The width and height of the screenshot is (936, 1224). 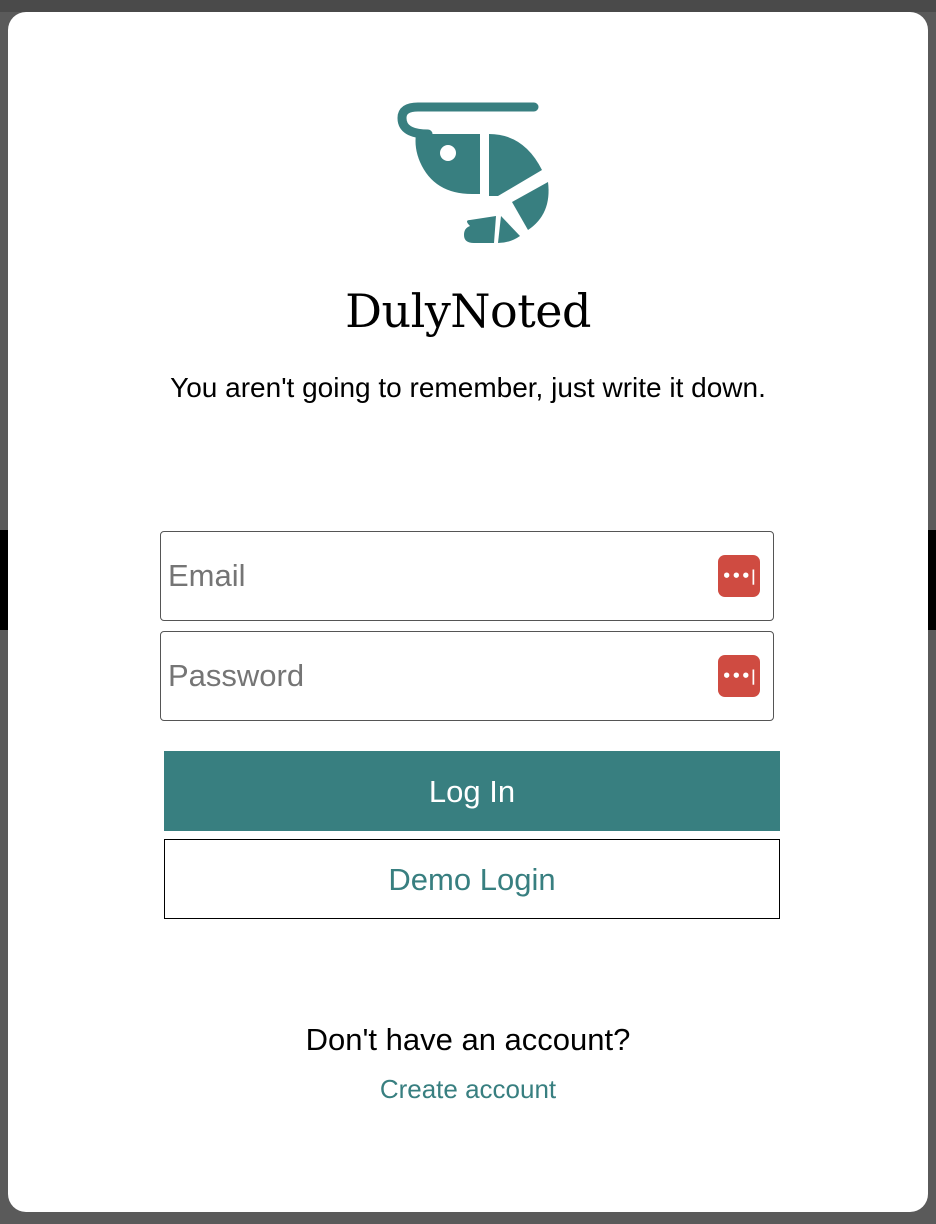 What do you see at coordinates (468, 1039) in the screenshot?
I see `no-account-text: Don't have an account?` at bounding box center [468, 1039].